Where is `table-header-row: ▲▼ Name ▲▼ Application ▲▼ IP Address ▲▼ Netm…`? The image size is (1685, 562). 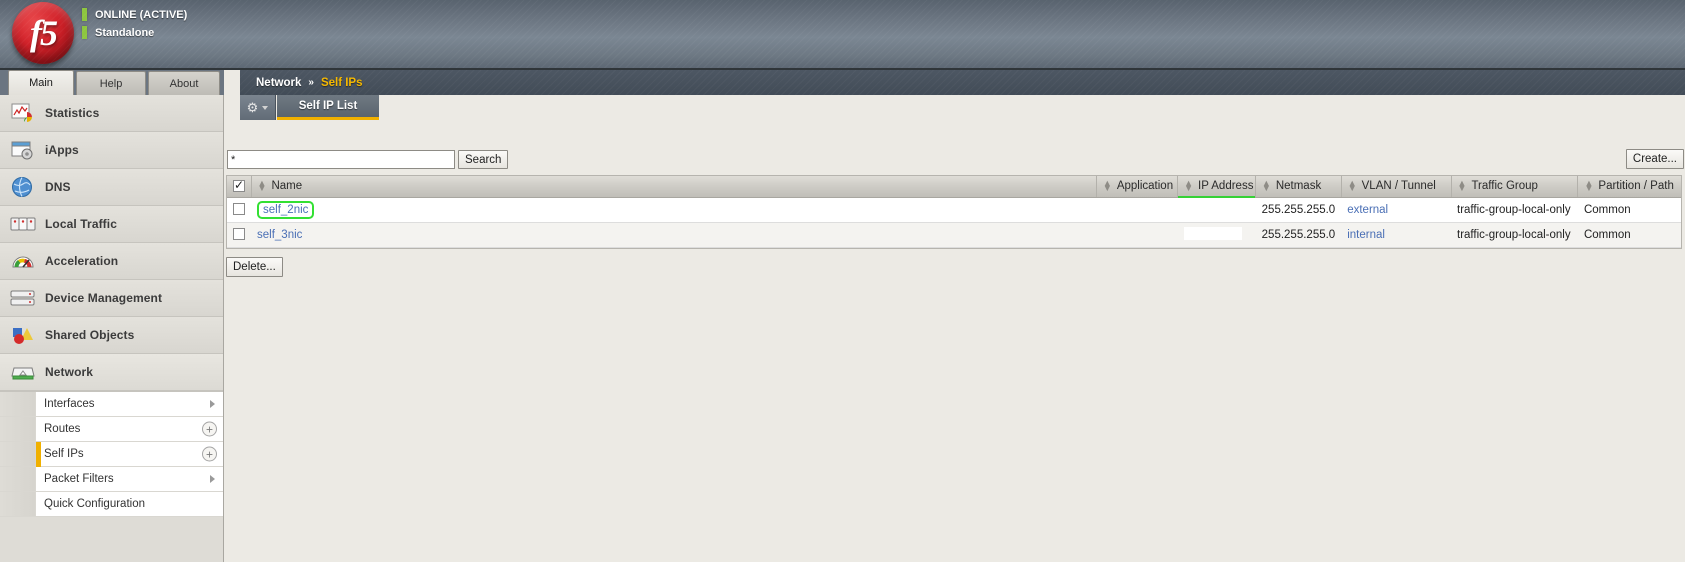
table-header-row: ▲▼ Name ▲▼ Application ▲▼ IP Address ▲▼ Netm… is located at coordinates (954, 187).